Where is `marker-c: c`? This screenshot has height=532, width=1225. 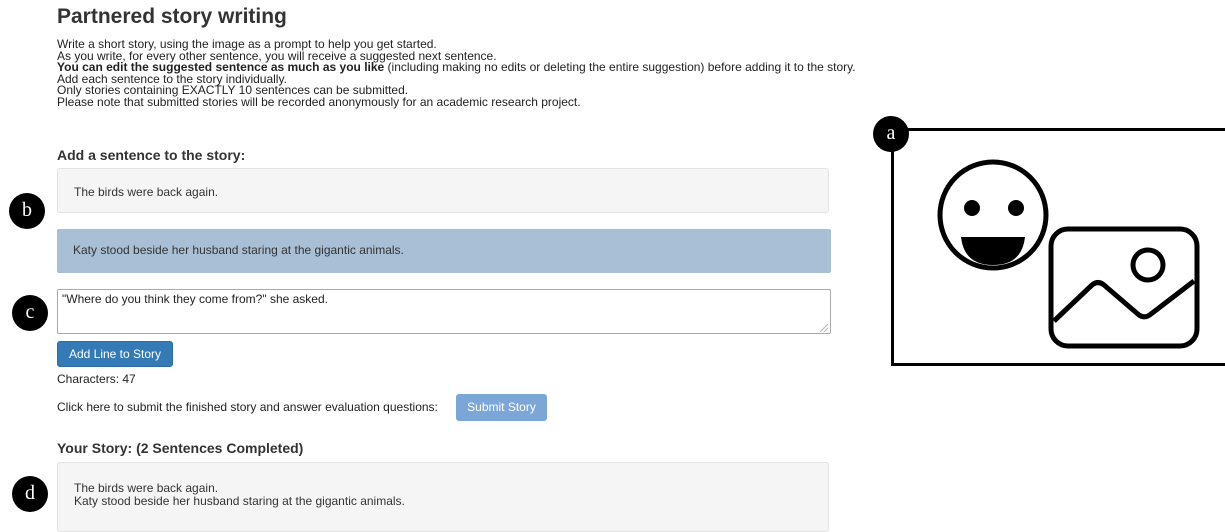
marker-c: c is located at coordinates (30, 313).